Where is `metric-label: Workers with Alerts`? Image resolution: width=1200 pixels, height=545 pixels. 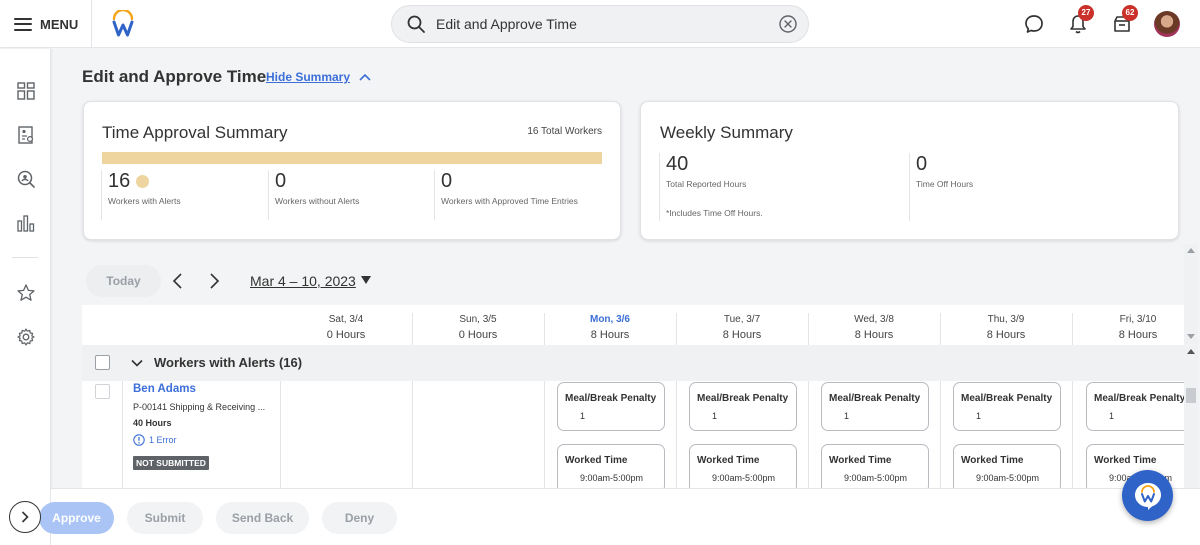
metric-label: Workers with Alerts is located at coordinates (144, 201).